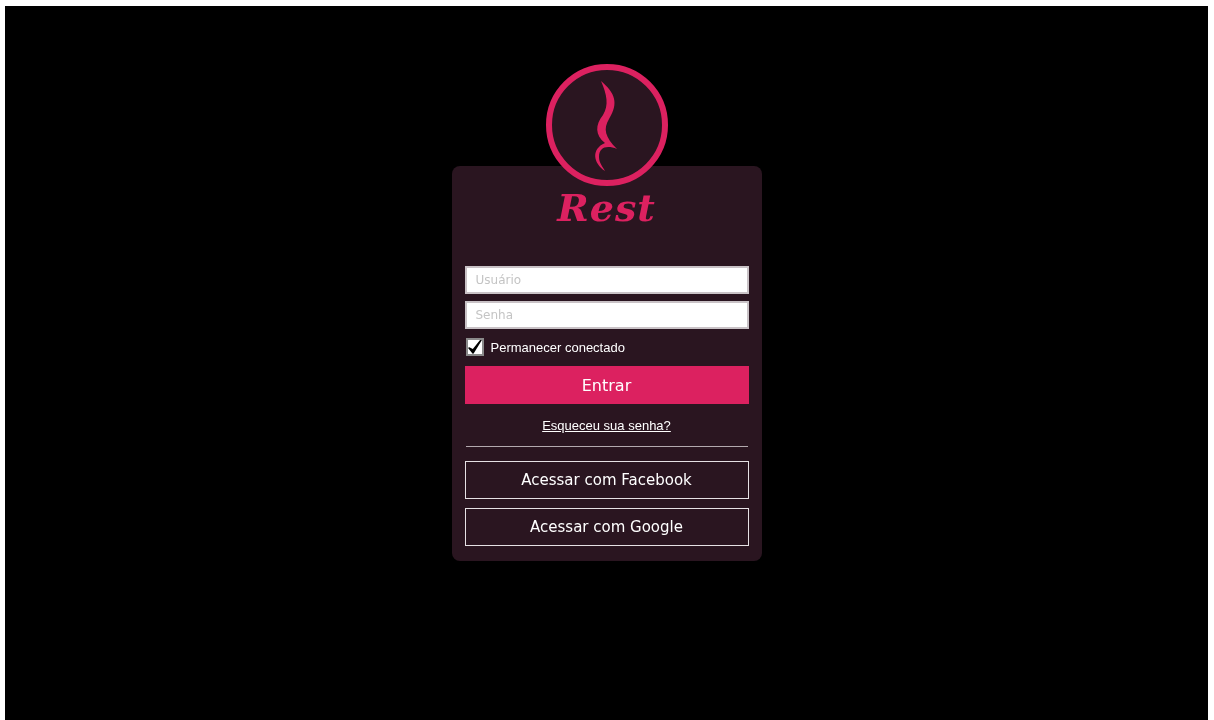  I want to click on forgot-password-link: Esqueceu sua senha?, so click(606, 425).